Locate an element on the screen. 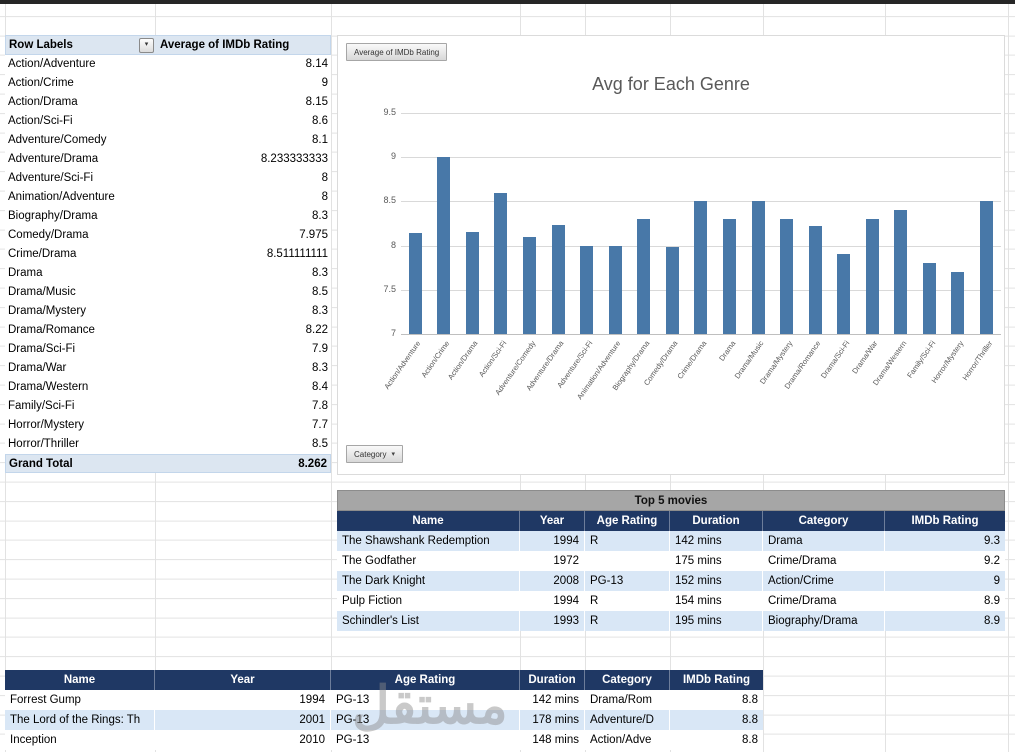 The height and width of the screenshot is (752, 1015). table-cell: Biography/Drama is located at coordinates (824, 621).